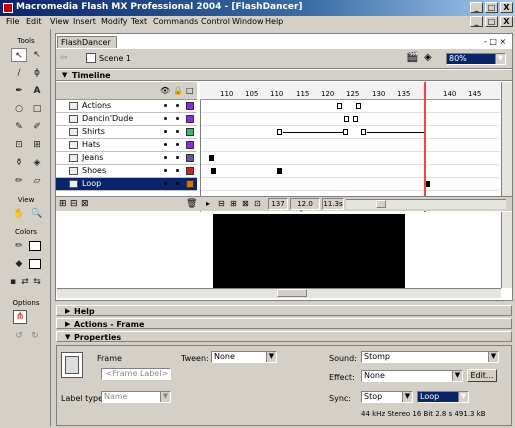 The image size is (515, 428). Describe the element at coordinates (208, 203) in the screenshot. I see `center-frame-icon: ▸` at that location.